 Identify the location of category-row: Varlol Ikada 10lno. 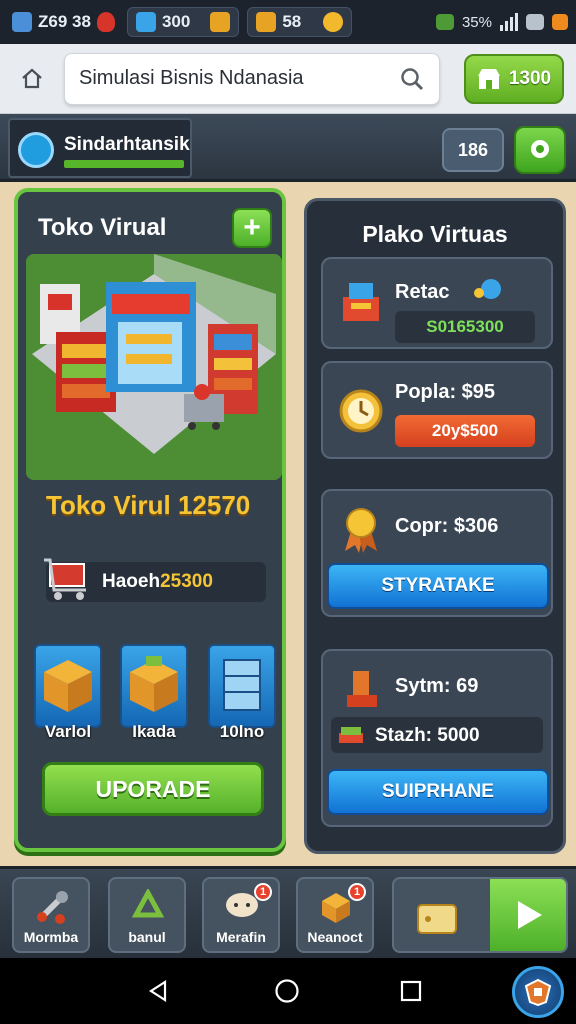
(155, 694).